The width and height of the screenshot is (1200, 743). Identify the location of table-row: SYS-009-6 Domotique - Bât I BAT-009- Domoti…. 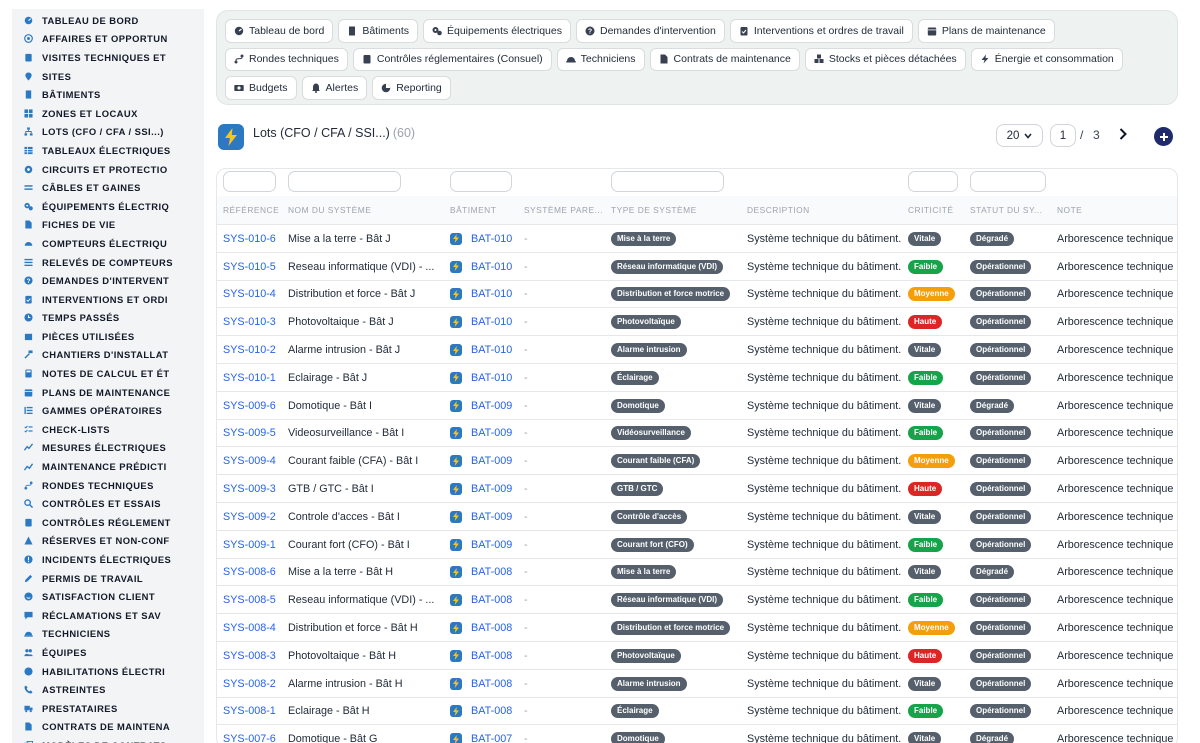
(697, 406).